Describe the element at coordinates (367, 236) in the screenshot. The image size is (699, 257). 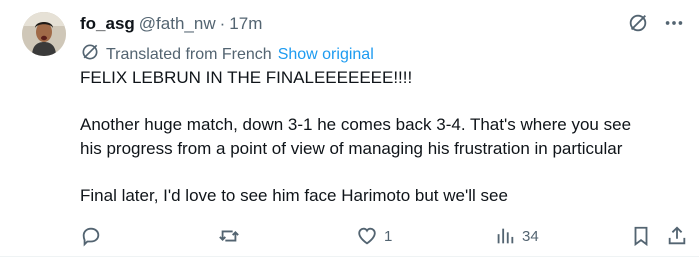
I see `heart-icon` at that location.